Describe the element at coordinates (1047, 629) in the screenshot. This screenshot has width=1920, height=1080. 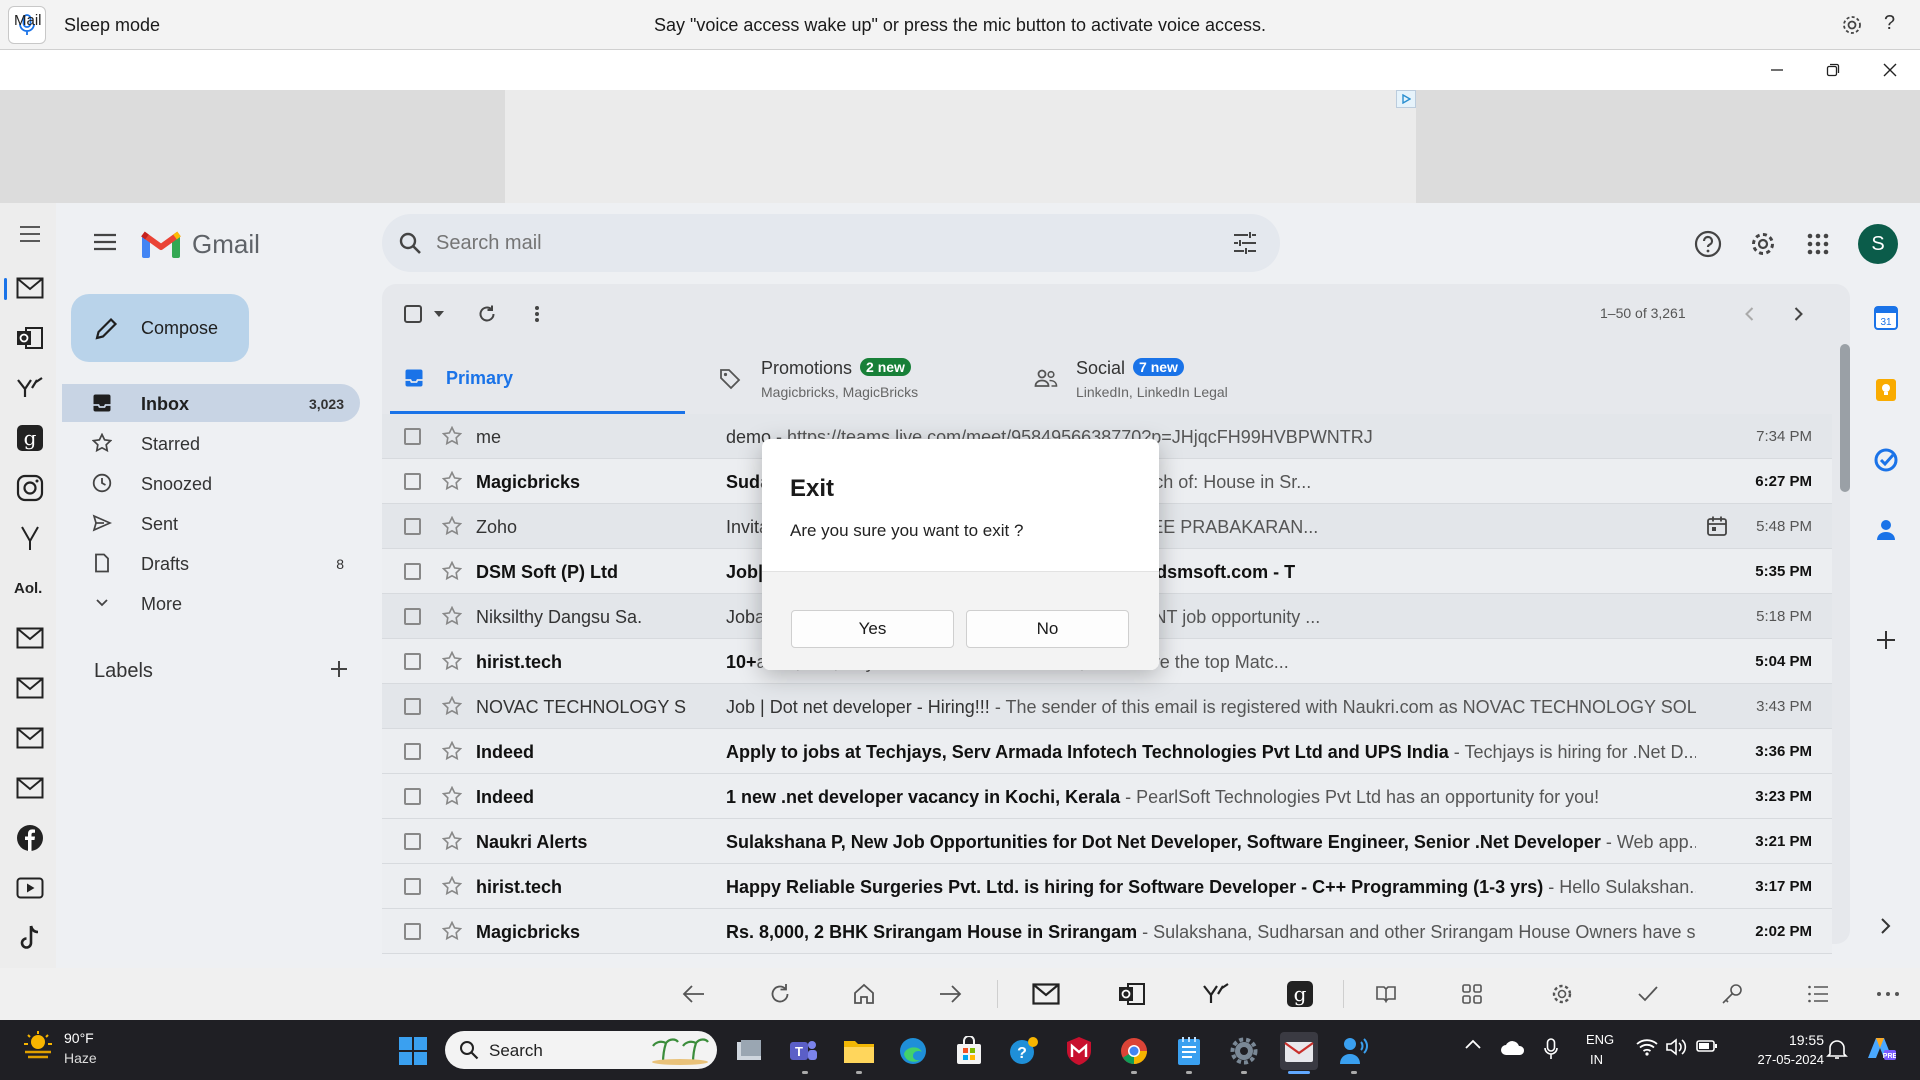
I see `dialog-no-button: No` at that location.